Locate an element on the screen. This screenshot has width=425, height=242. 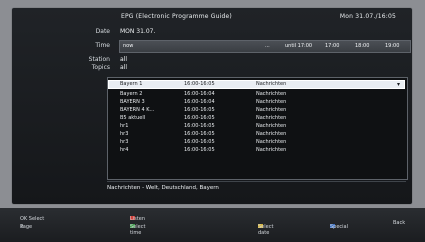
time-label: Time is located at coordinates (102, 45).